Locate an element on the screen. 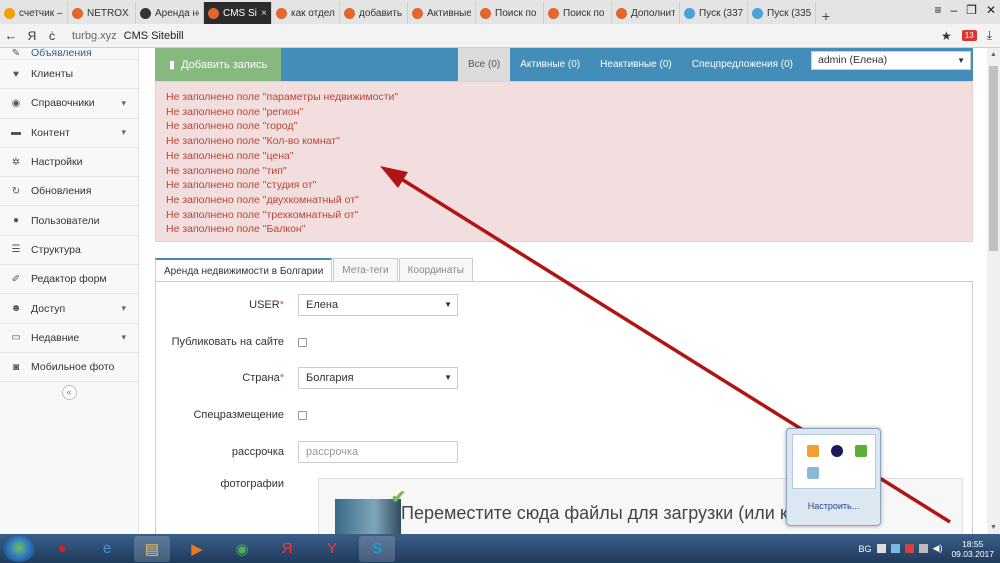  sidebar-item: ✎ Объявления is located at coordinates (69, 53).